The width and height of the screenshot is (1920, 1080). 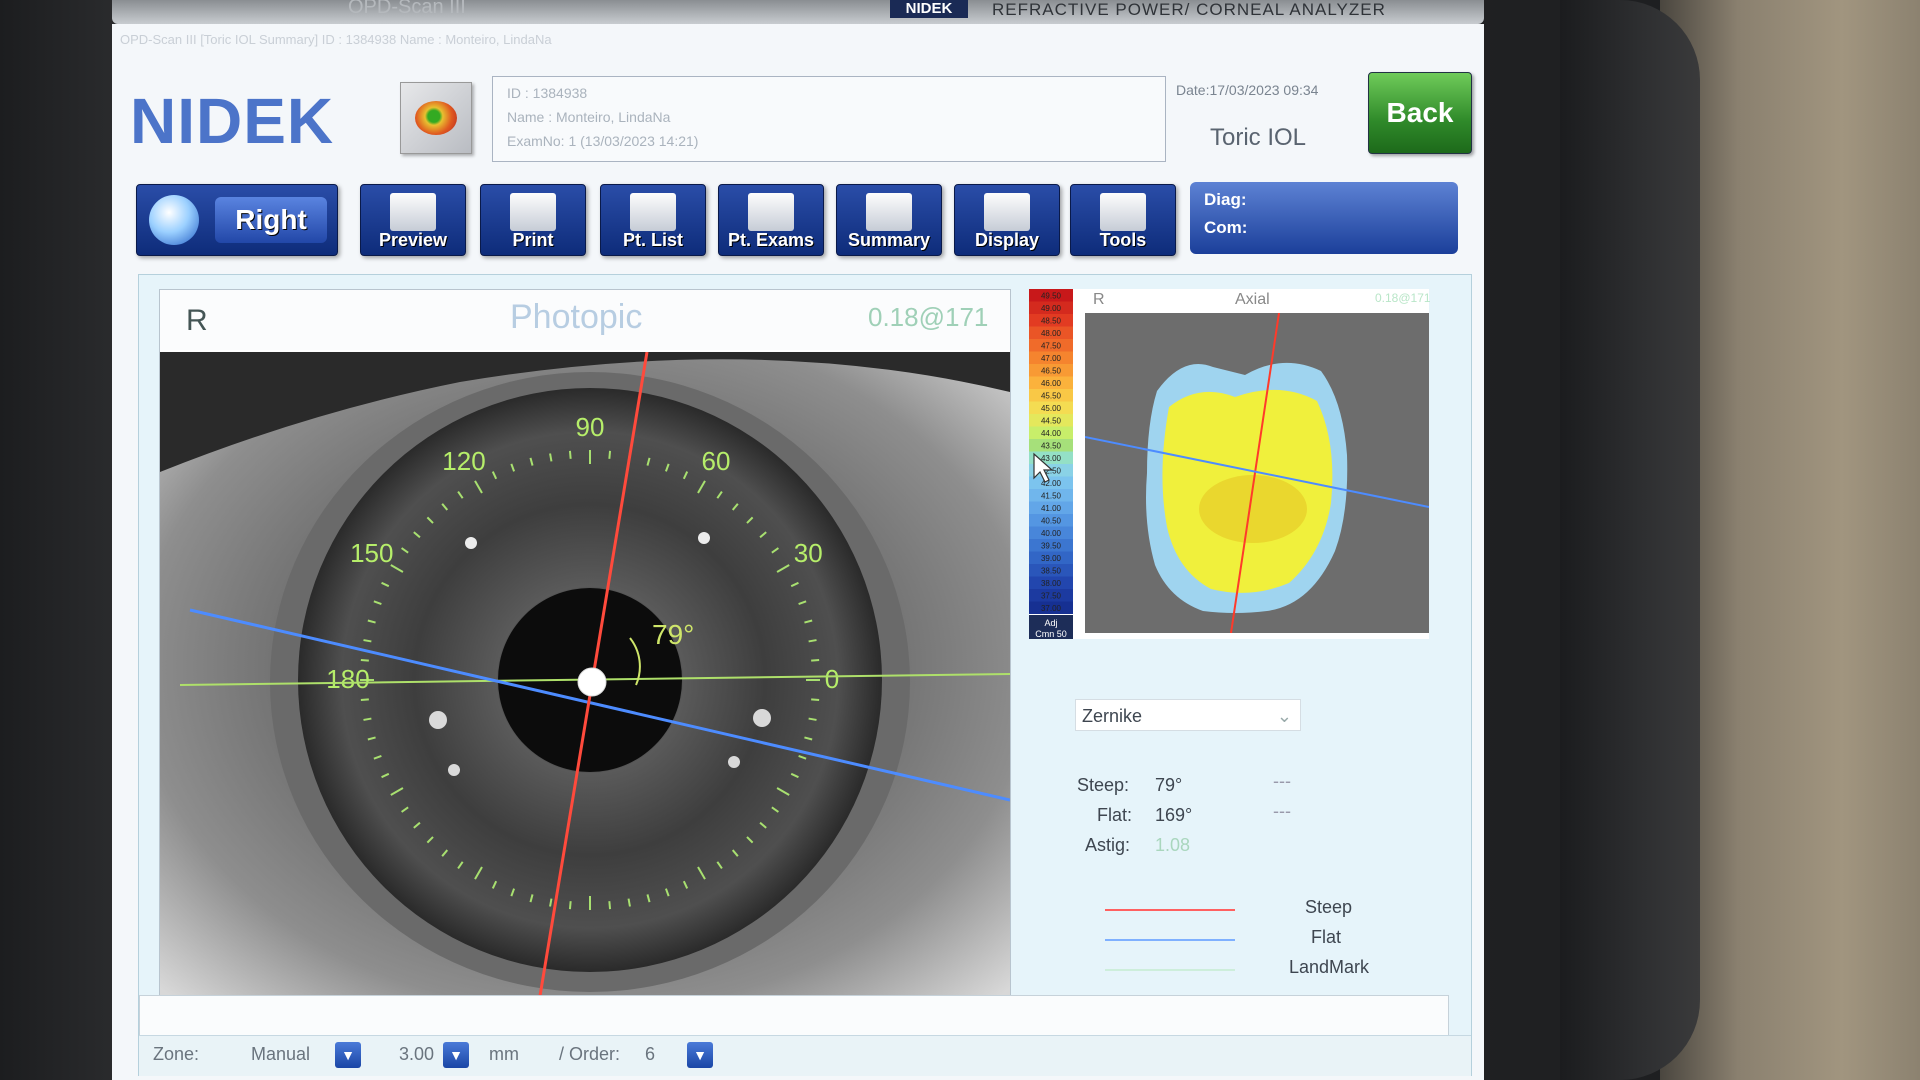 What do you see at coordinates (348, 1055) in the screenshot?
I see `zone-dropdown-arrow: ▼` at bounding box center [348, 1055].